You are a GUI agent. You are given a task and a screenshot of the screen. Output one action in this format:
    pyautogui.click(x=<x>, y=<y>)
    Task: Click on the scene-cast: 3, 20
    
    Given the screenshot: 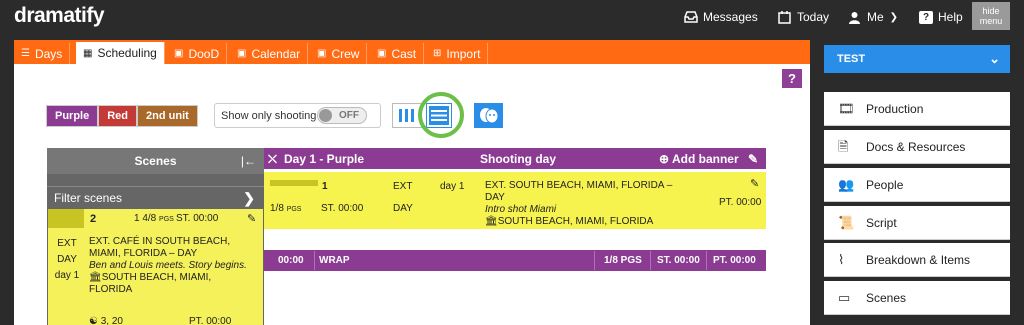 What is the action you would take?
    pyautogui.click(x=111, y=320)
    